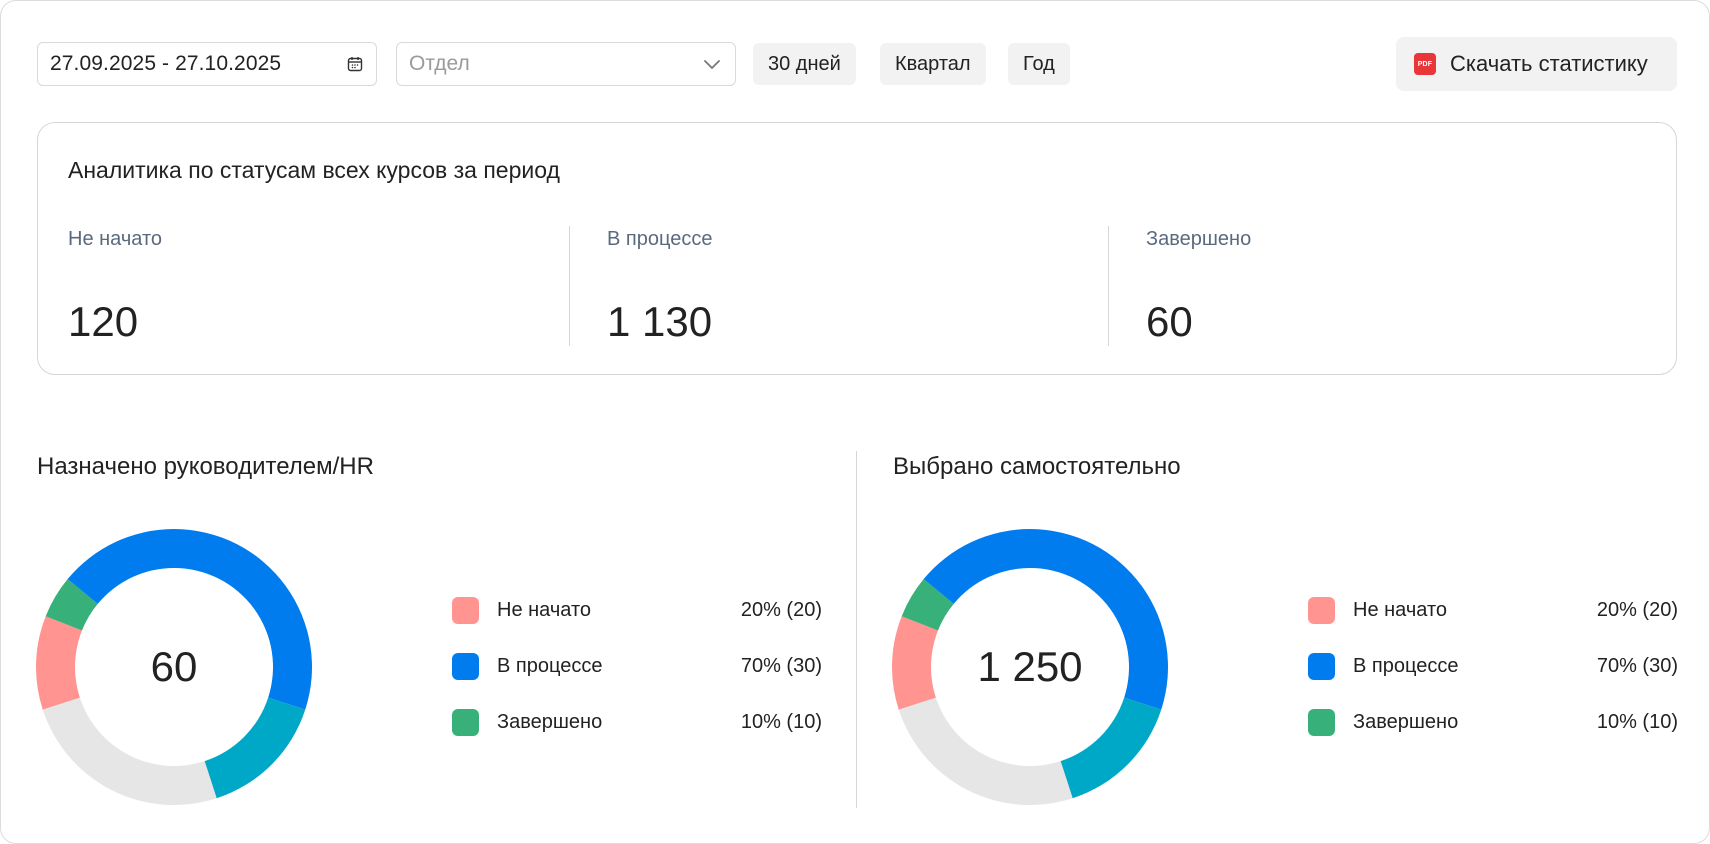  What do you see at coordinates (1199, 239) in the screenshot?
I see `stat-label: Завершено` at bounding box center [1199, 239].